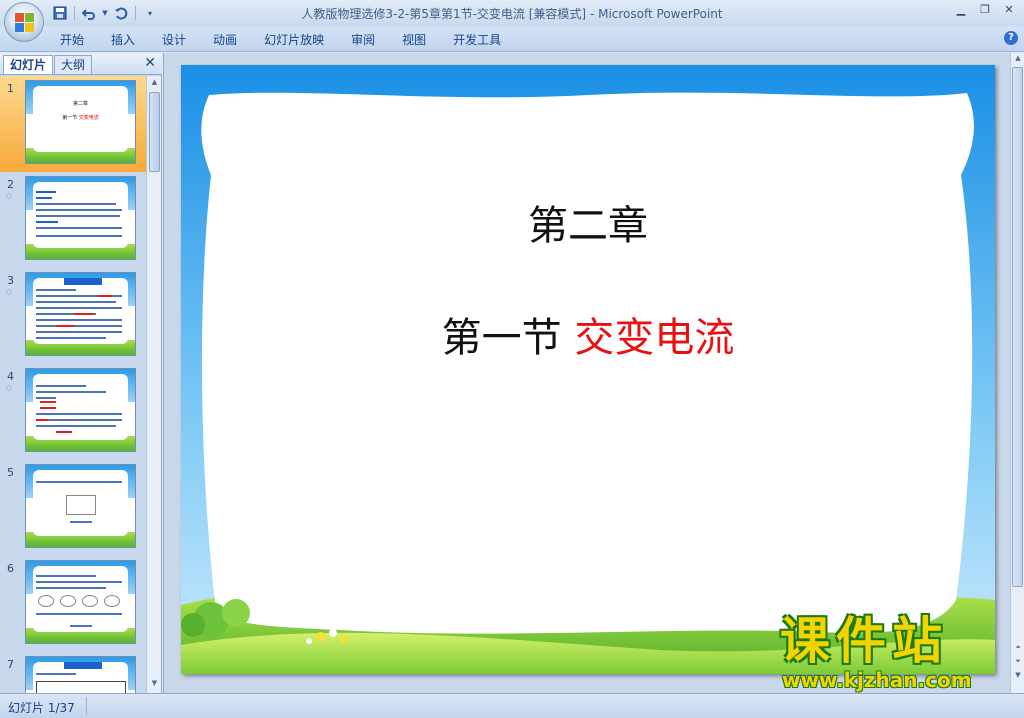 Image resolution: width=1024 pixels, height=718 pixels. I want to click on tab-insert: 插入, so click(123, 39).